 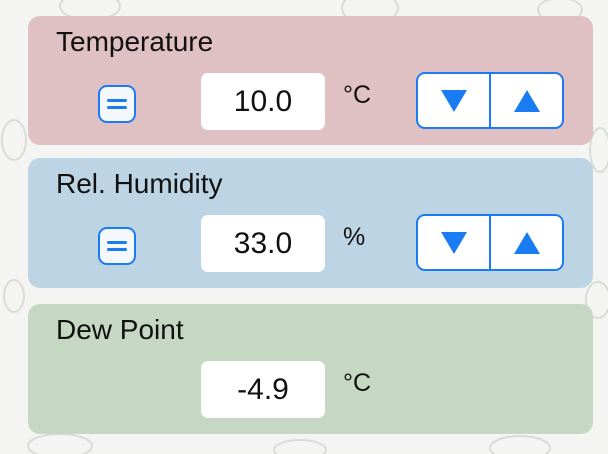 What do you see at coordinates (139, 183) in the screenshot?
I see `humidity-title: Rel. Humidity` at bounding box center [139, 183].